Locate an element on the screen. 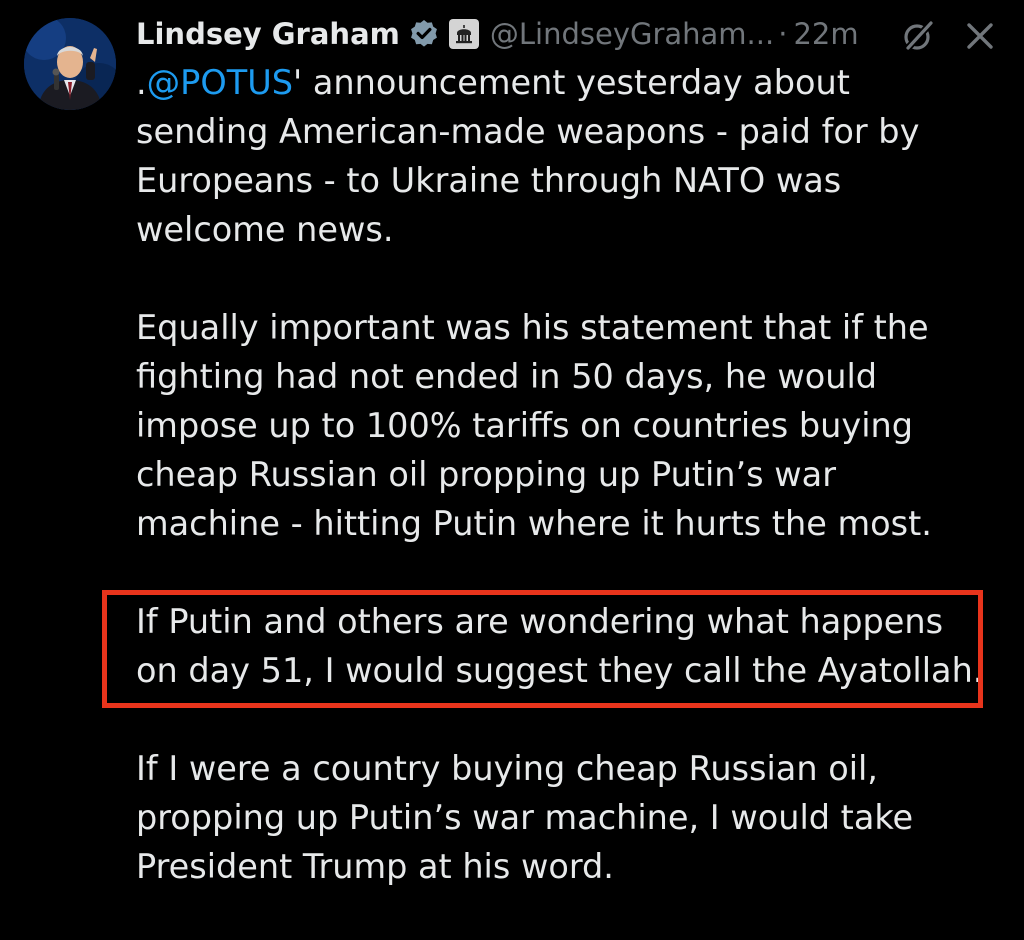 The width and height of the screenshot is (1024, 940). verified-badge-icon is located at coordinates (424, 34).